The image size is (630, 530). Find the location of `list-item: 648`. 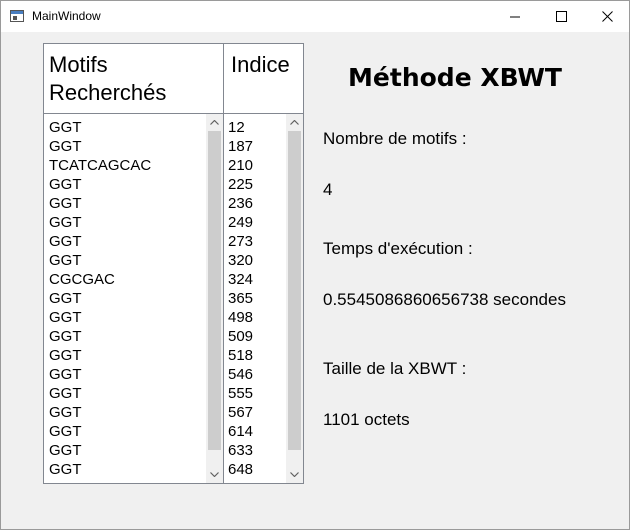

list-item: 648 is located at coordinates (255, 469).